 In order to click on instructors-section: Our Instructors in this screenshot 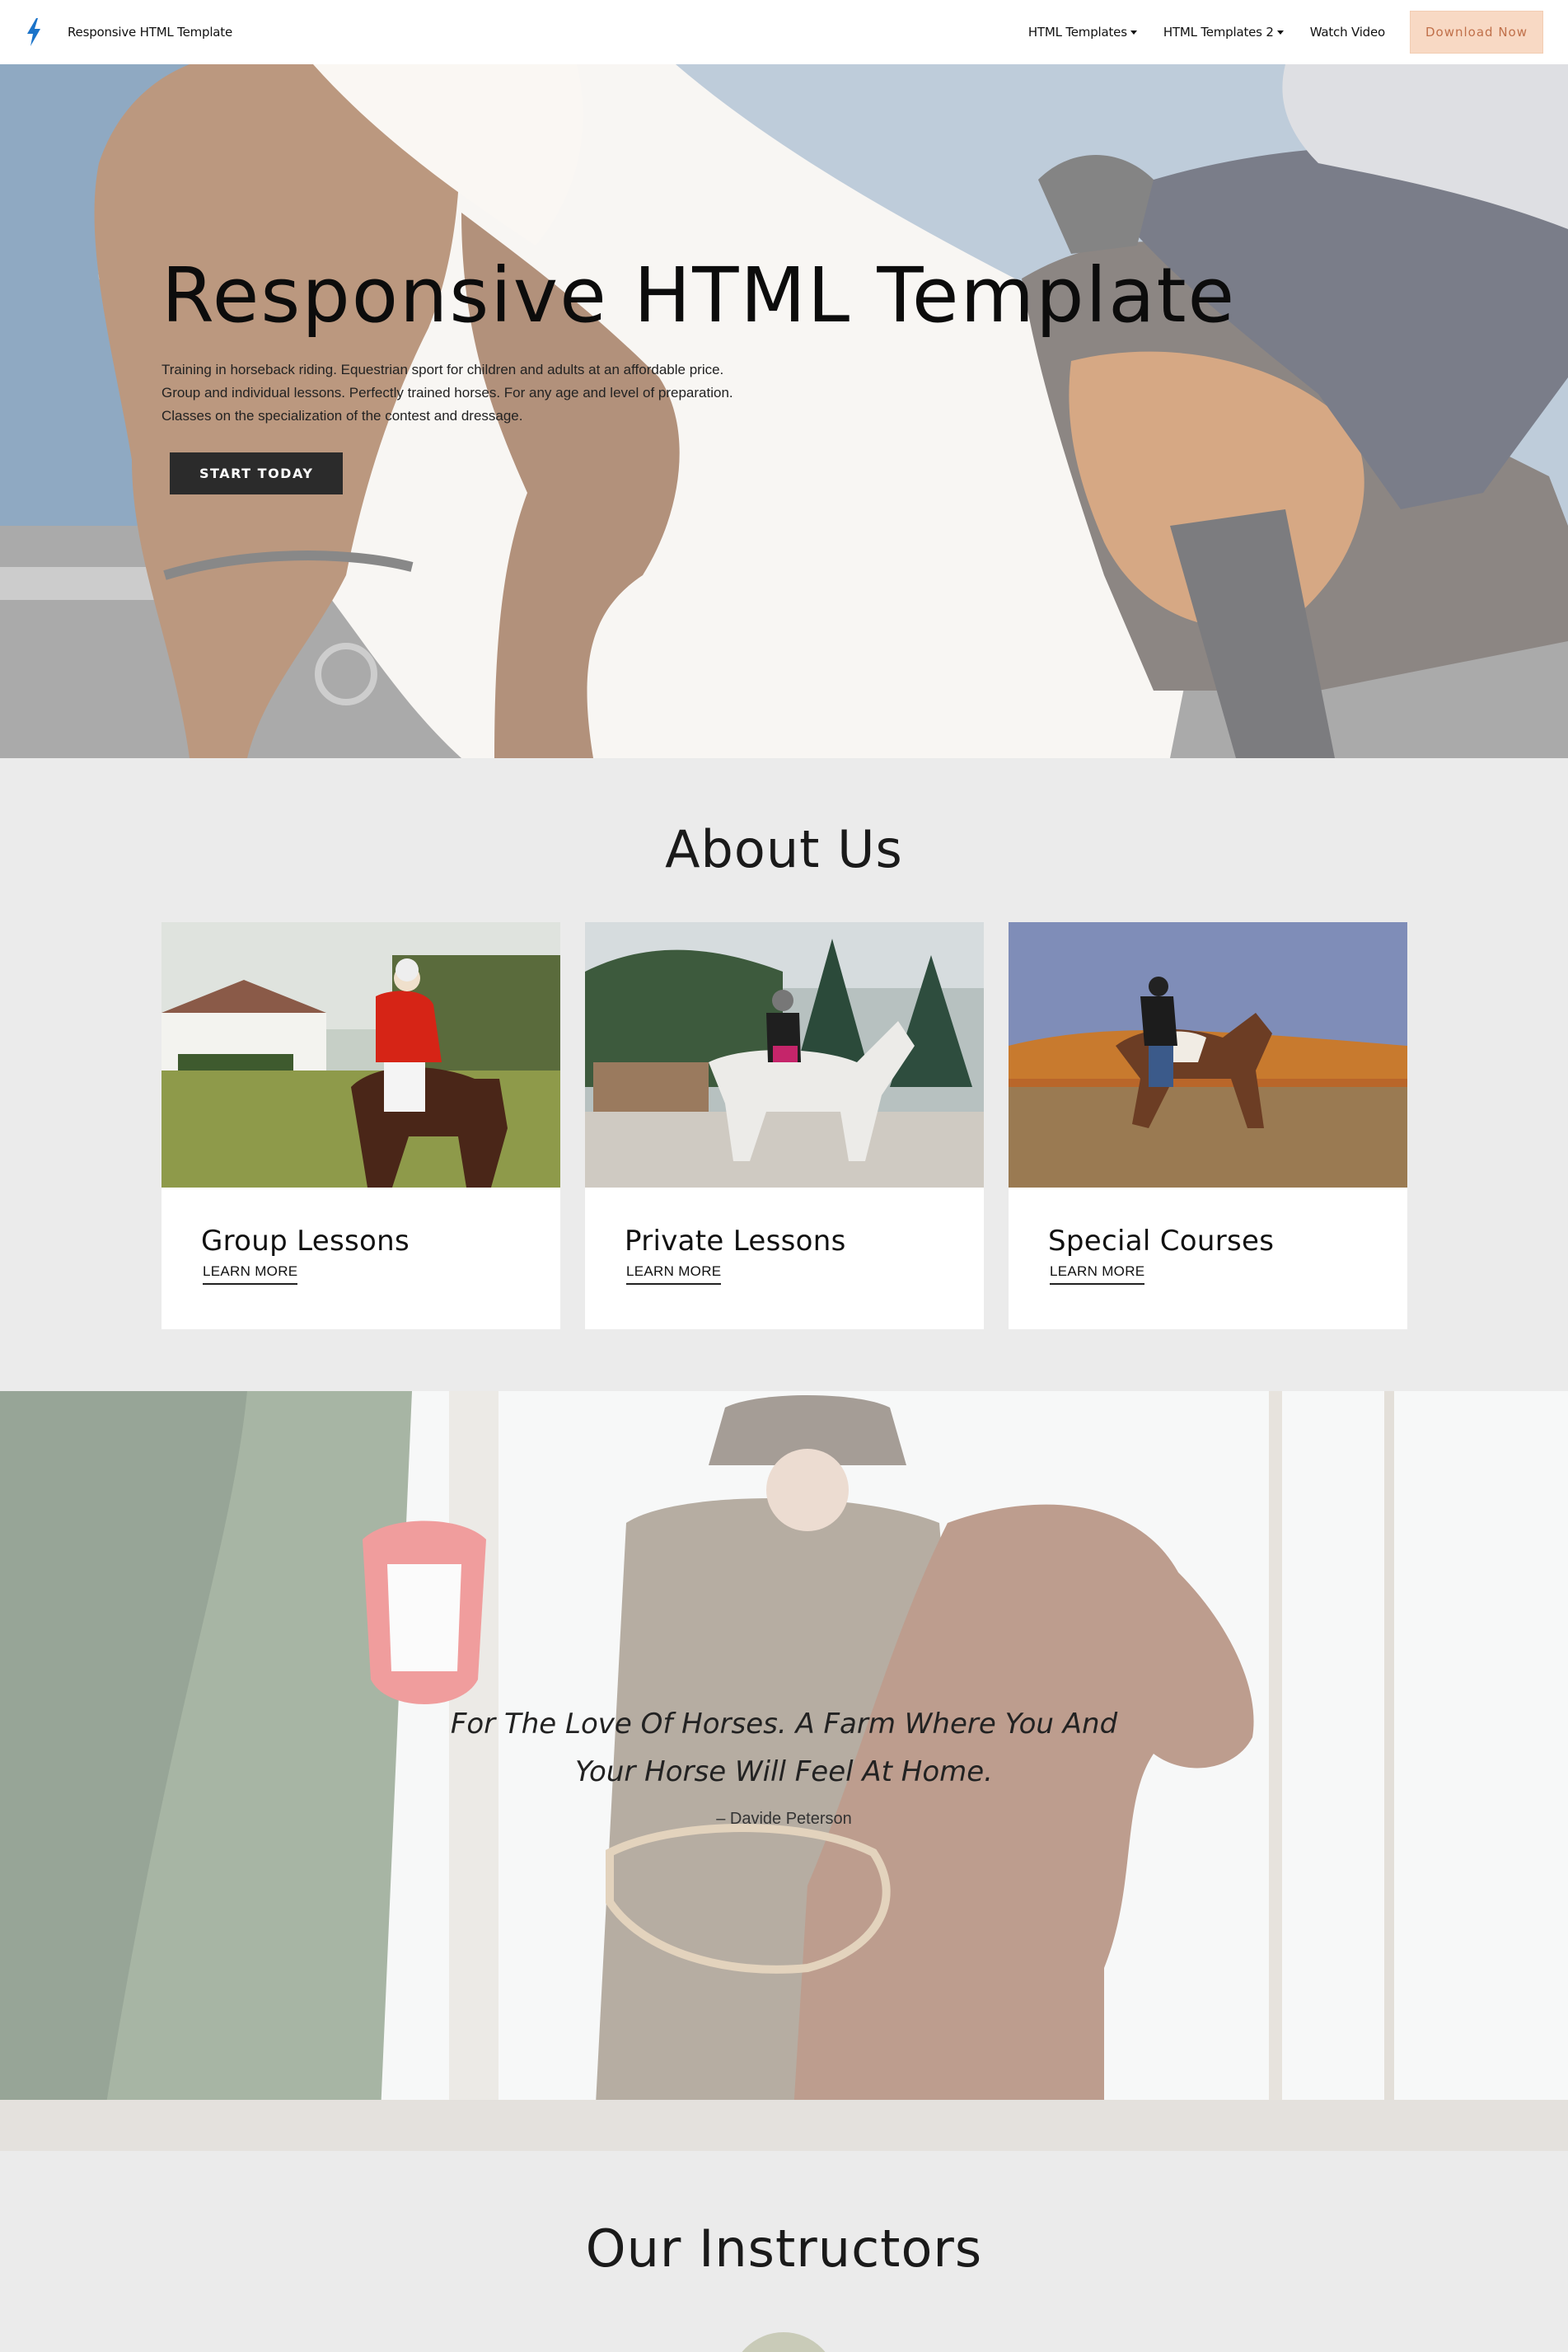, I will do `click(784, 2251)`.